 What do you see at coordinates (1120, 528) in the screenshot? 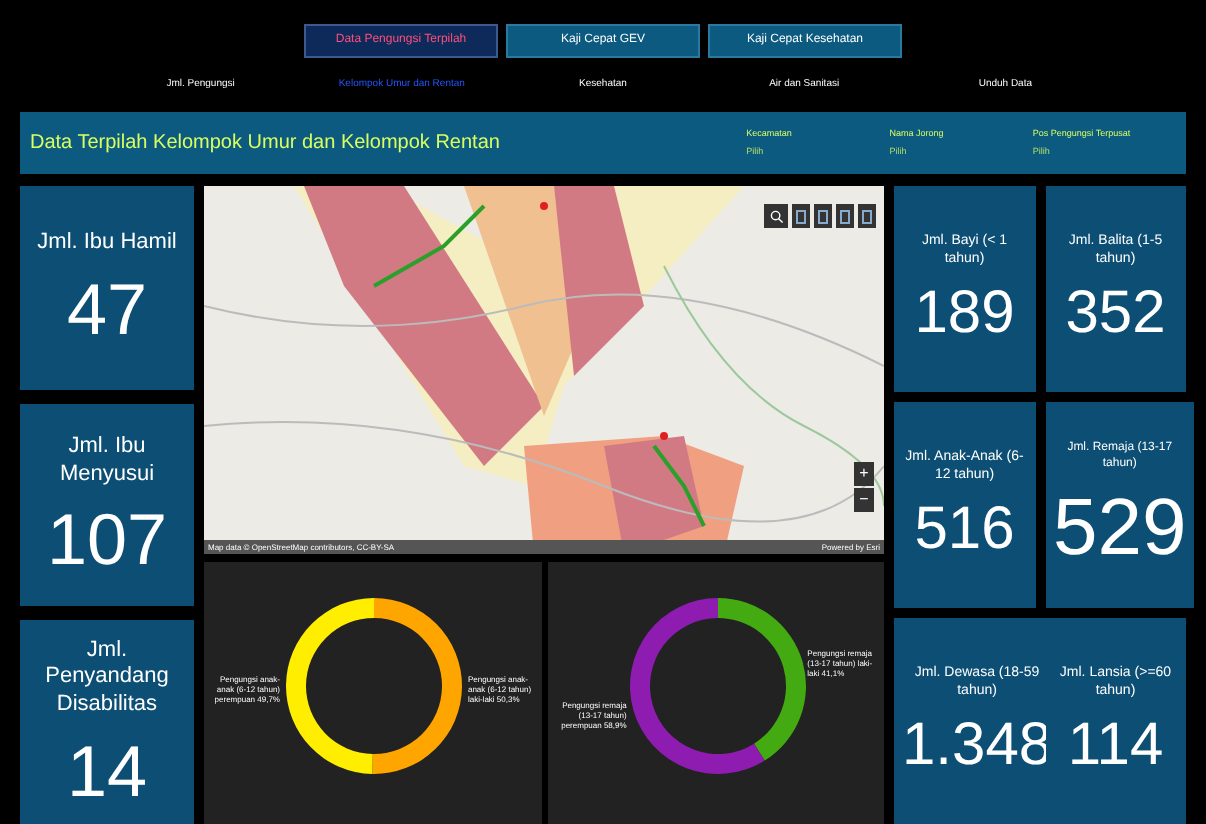
I see `stat-value: 529` at bounding box center [1120, 528].